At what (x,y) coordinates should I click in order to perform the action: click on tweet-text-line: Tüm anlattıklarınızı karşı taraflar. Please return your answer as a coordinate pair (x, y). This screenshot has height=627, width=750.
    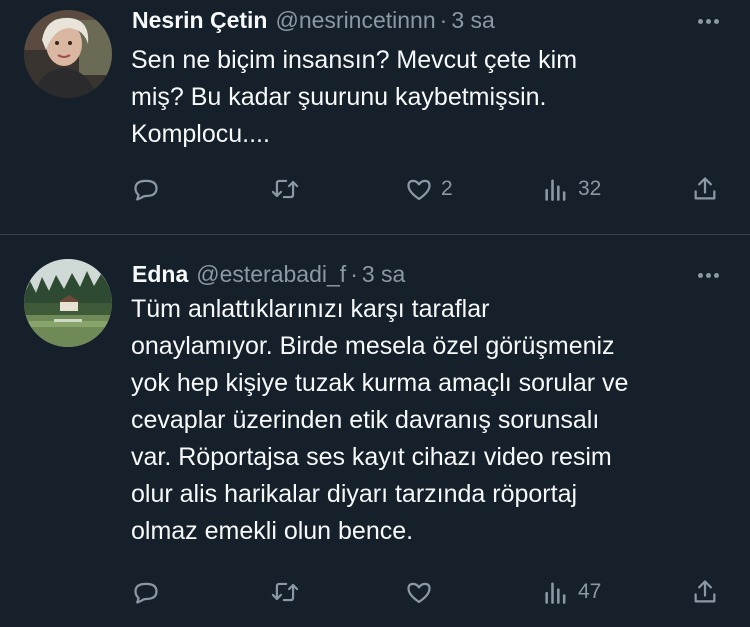
    Looking at the image, I should click on (310, 309).